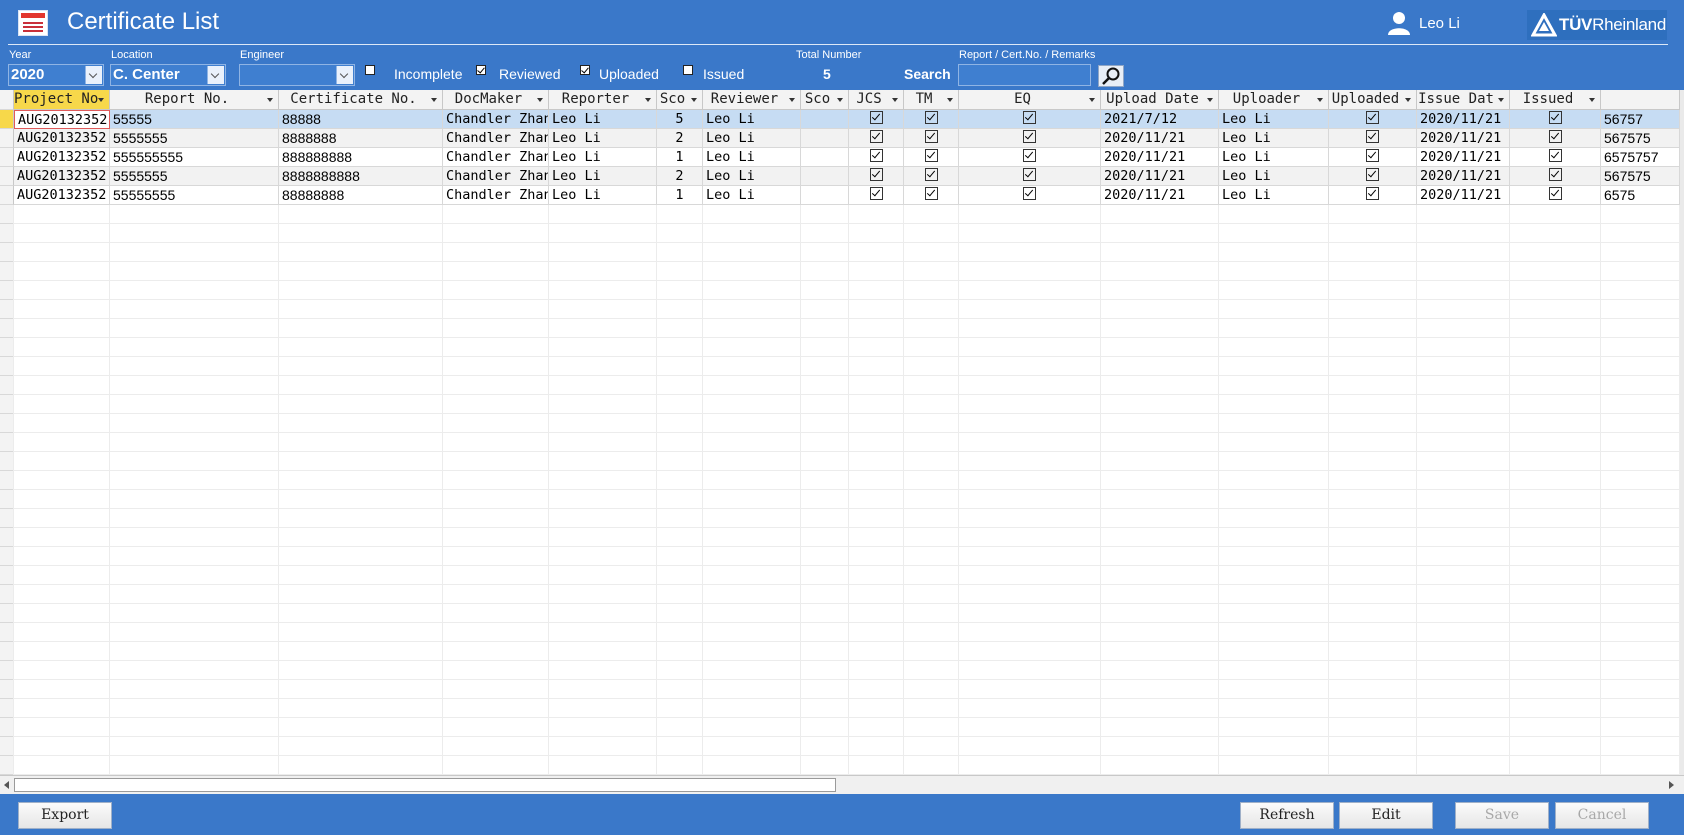 The image size is (1684, 835). I want to click on column-header-issued: Issued, so click(1555, 100).